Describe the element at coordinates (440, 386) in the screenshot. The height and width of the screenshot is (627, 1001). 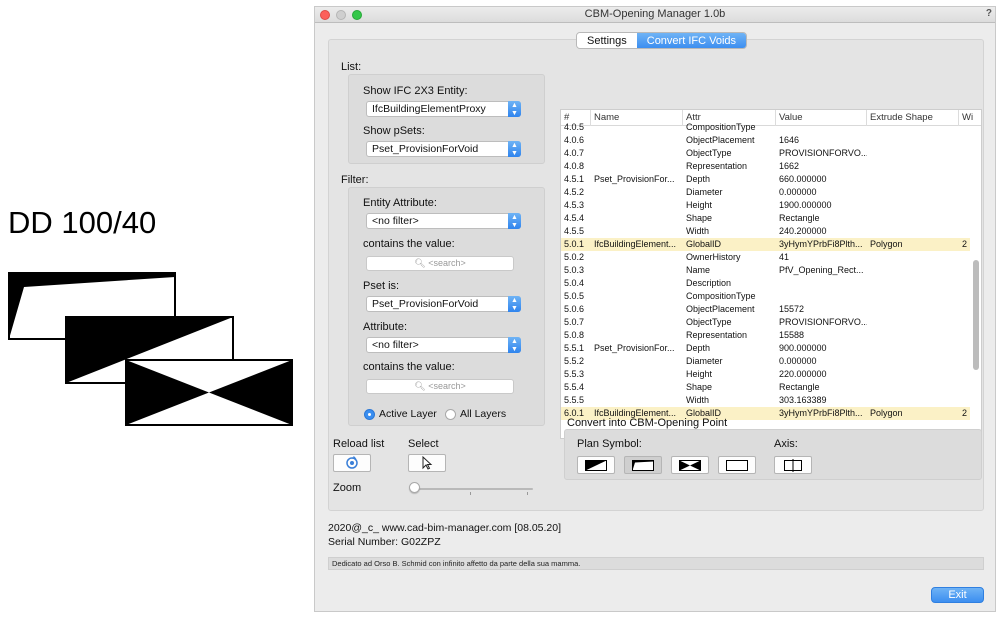
I see `search-input-2: 🔍︎ <search>` at that location.